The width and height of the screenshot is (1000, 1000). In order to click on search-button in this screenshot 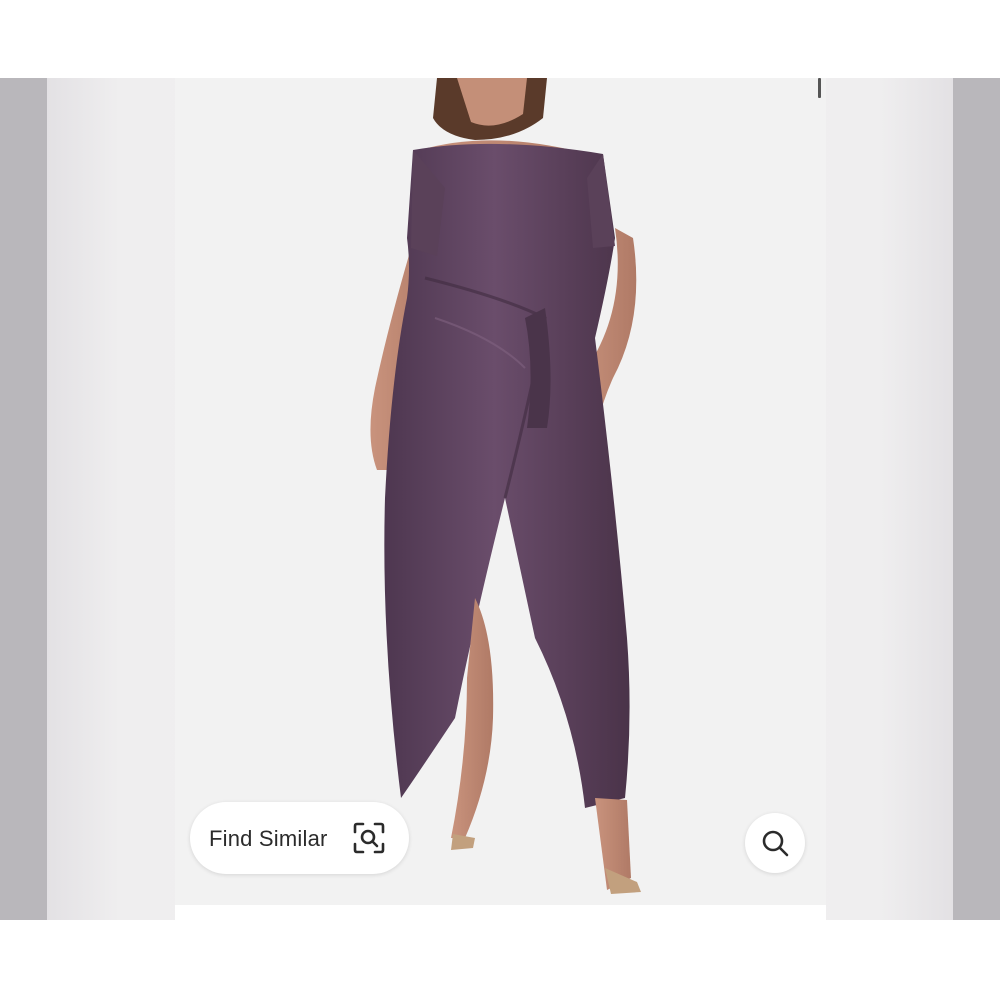, I will do `click(775, 843)`.